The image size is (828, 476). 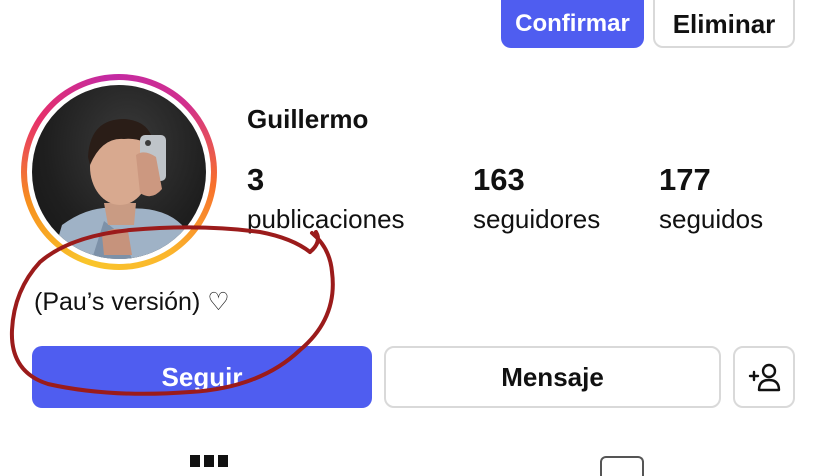 What do you see at coordinates (172, 310) in the screenshot?
I see `annotation-scribble` at bounding box center [172, 310].